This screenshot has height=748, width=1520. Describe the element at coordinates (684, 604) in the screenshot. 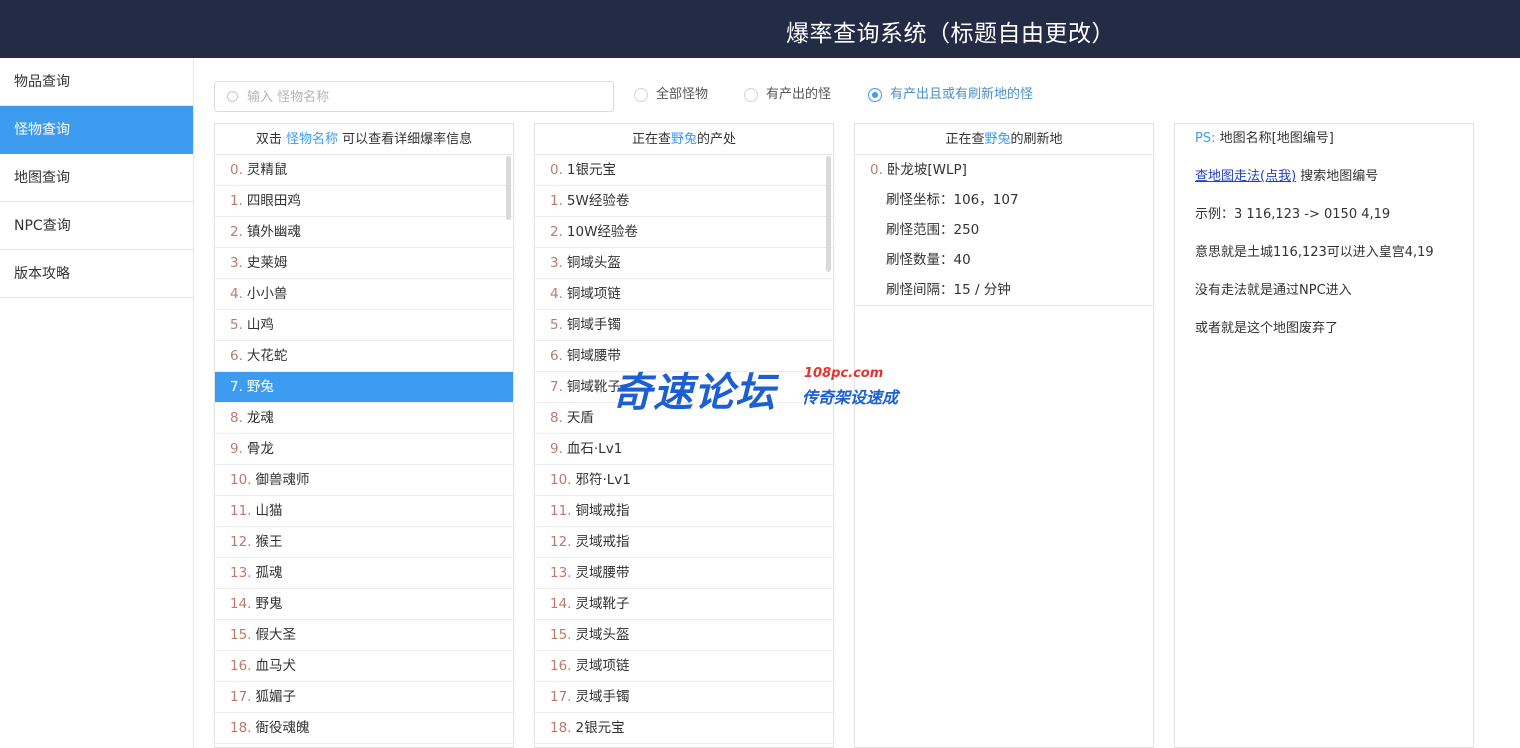

I see `list-item: 14. 灵域靴子` at that location.